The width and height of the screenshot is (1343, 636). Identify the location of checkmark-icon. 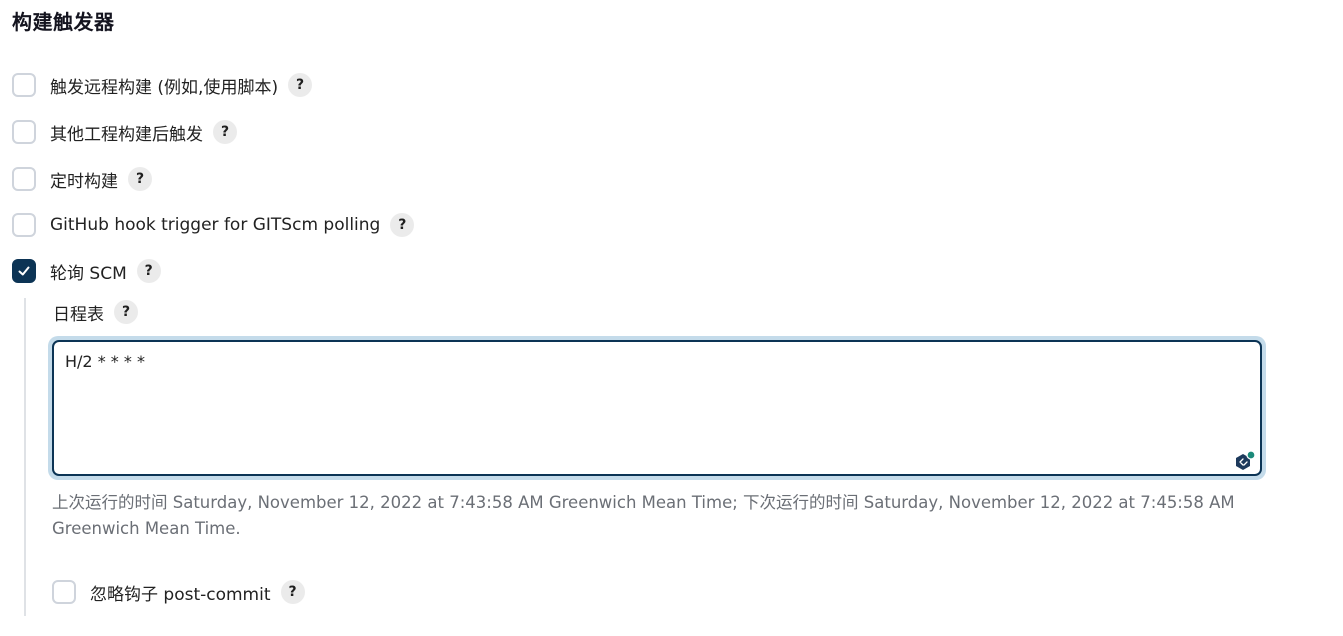
(24, 271).